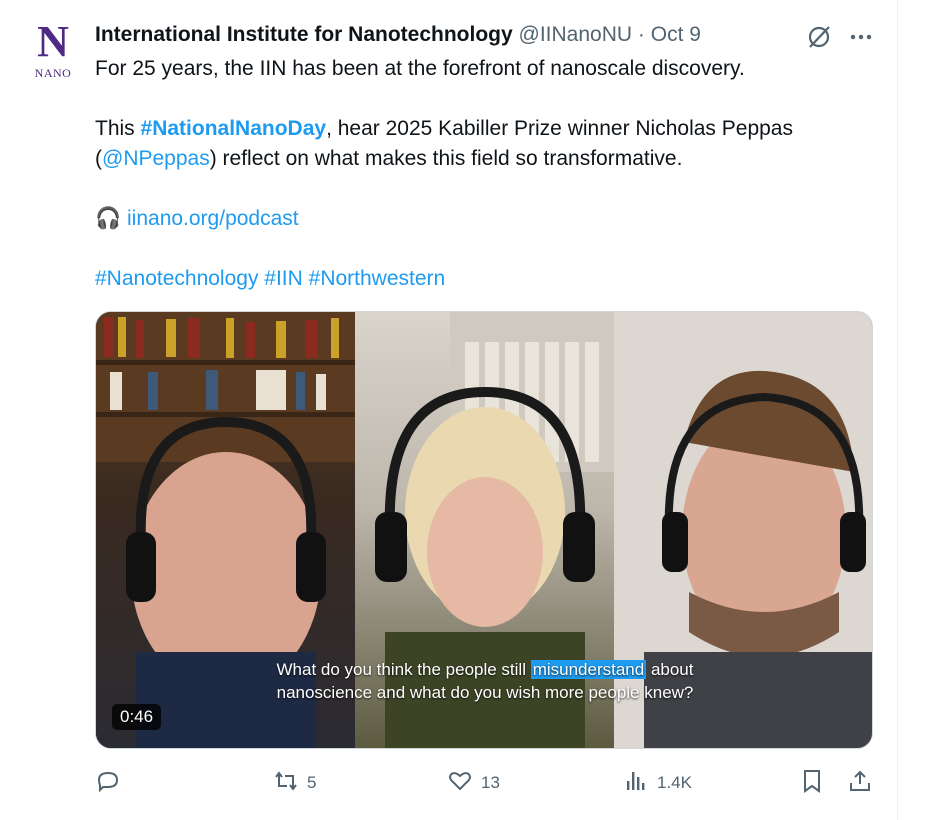 The height and width of the screenshot is (820, 934). I want to click on mention-link: @NPeppas, so click(156, 158).